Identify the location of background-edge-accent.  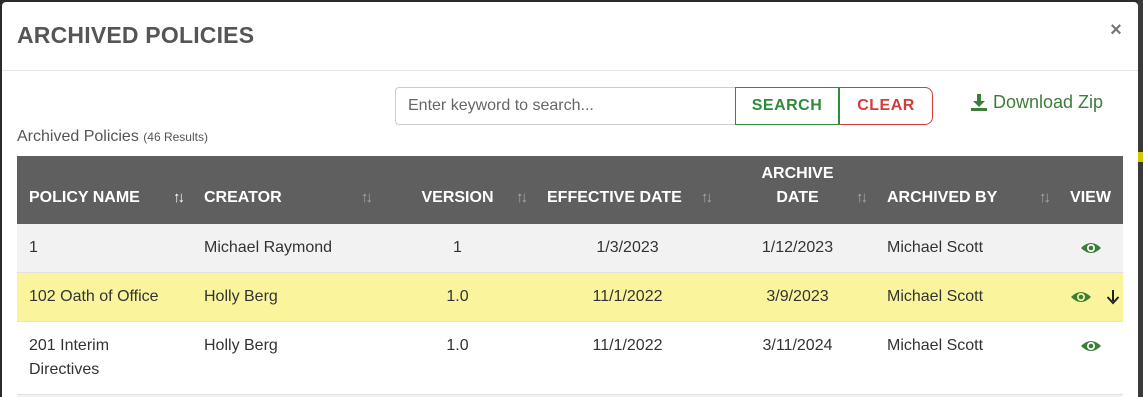
(1140, 157).